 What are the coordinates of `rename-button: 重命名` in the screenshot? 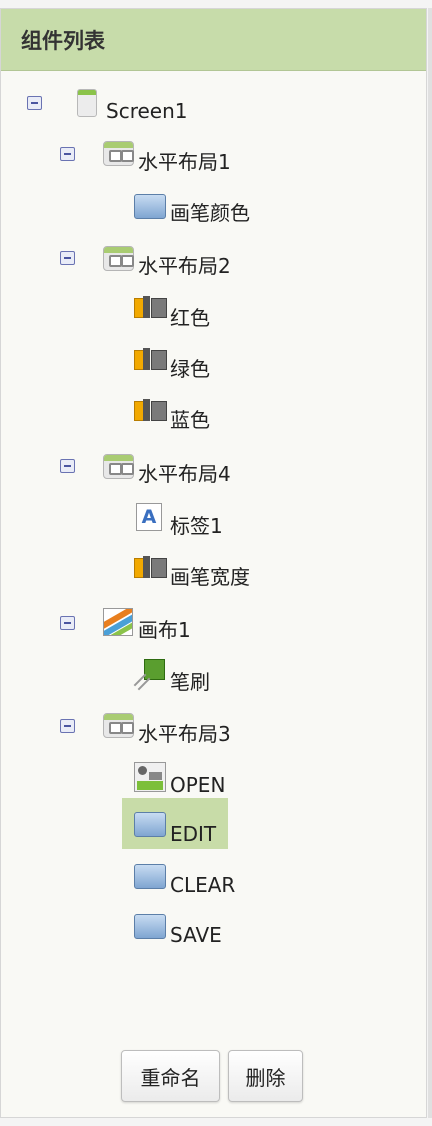 It's located at (170, 1076).